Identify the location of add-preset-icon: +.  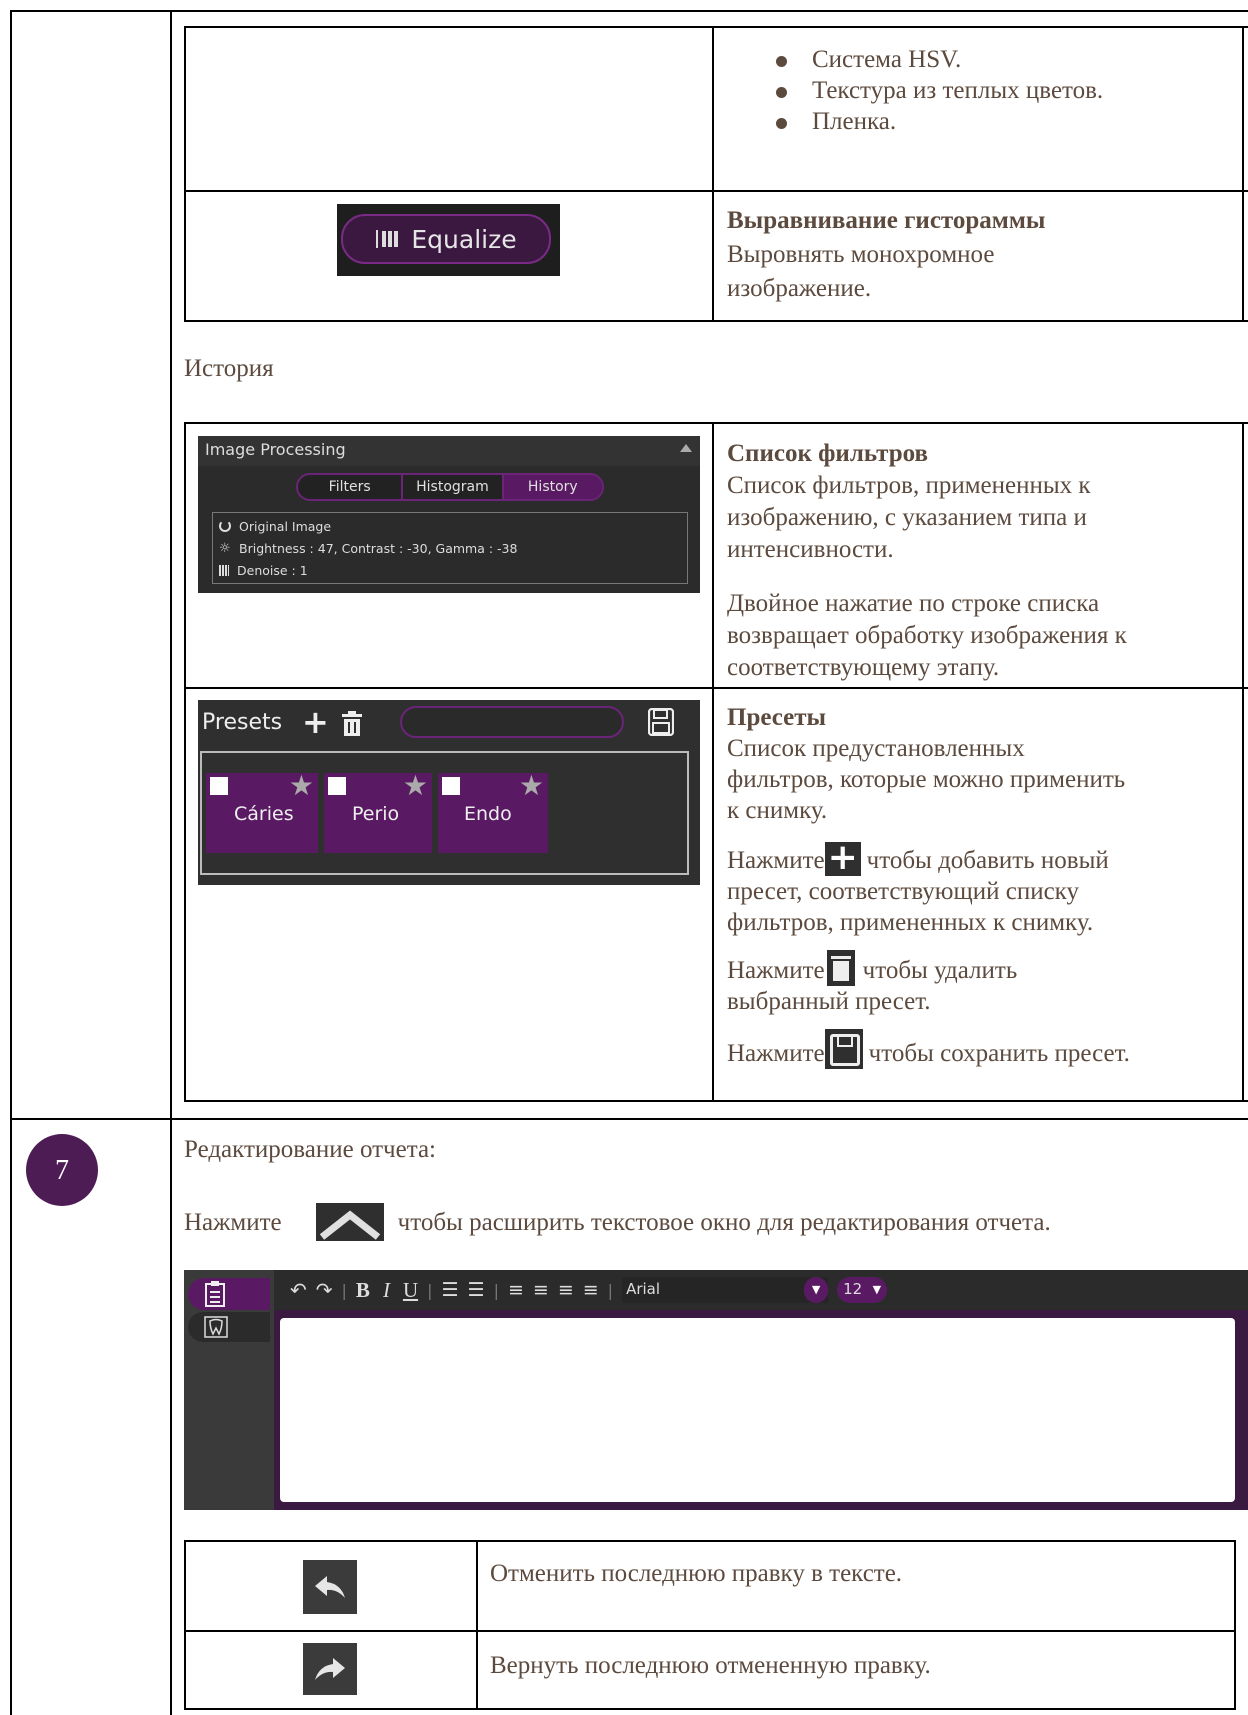
(315, 722).